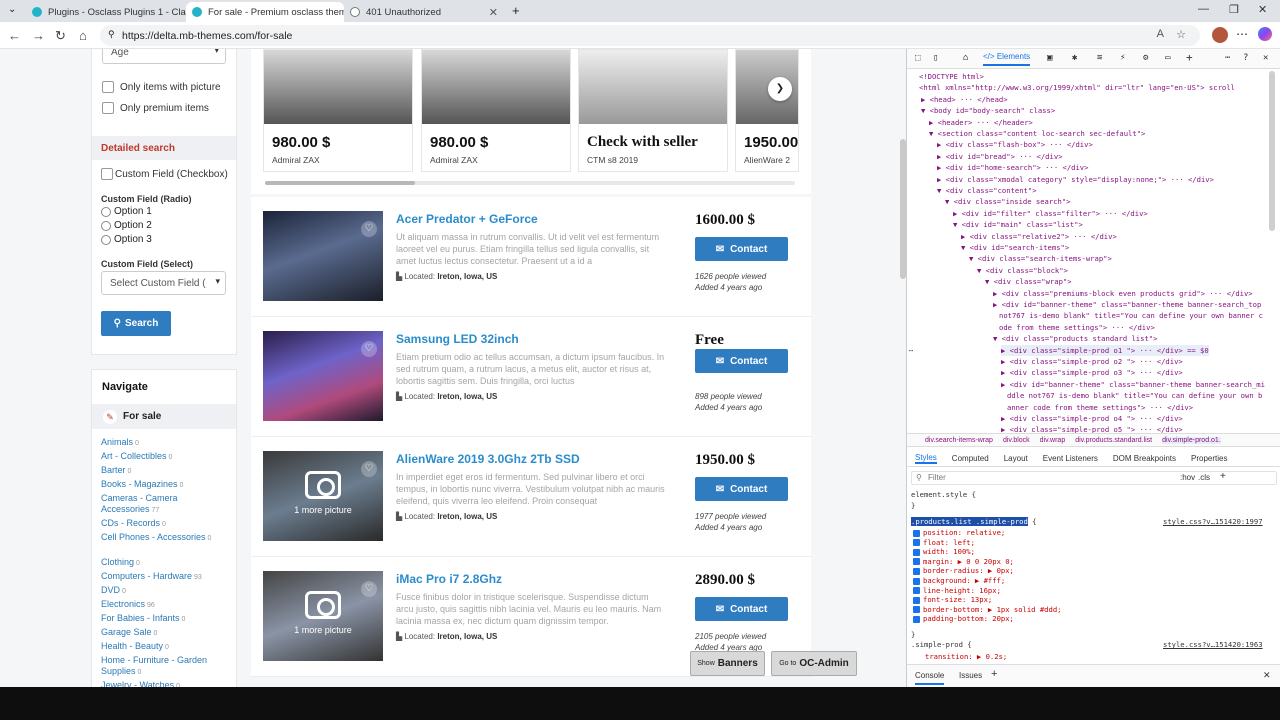 The height and width of the screenshot is (720, 1280). What do you see at coordinates (1144, 458) in the screenshot?
I see `styles-tab: DOM Breakpoints` at bounding box center [1144, 458].